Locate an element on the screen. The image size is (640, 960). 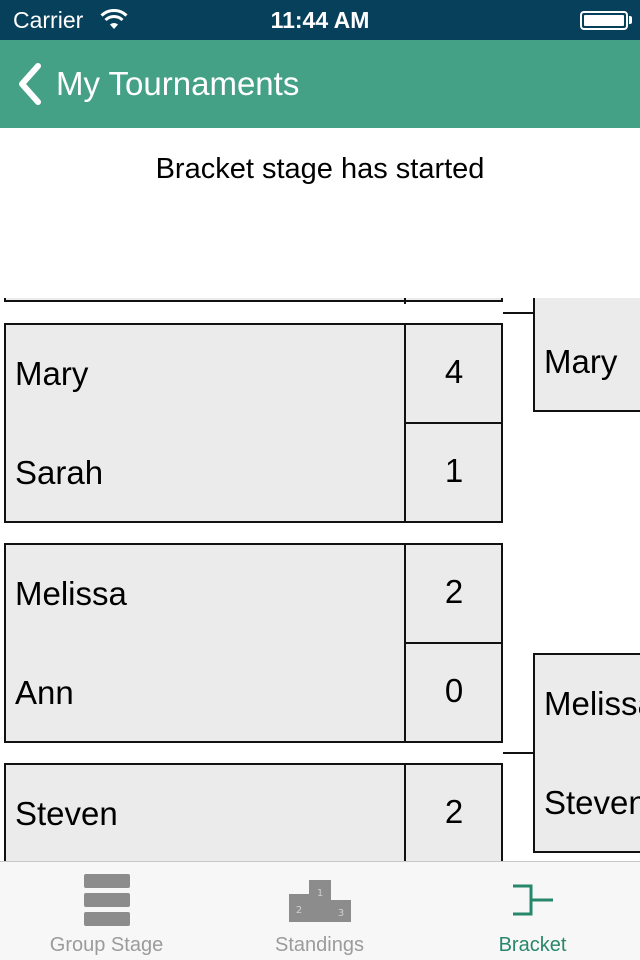
tab-group-stage: Group Stage is located at coordinates (106, 911).